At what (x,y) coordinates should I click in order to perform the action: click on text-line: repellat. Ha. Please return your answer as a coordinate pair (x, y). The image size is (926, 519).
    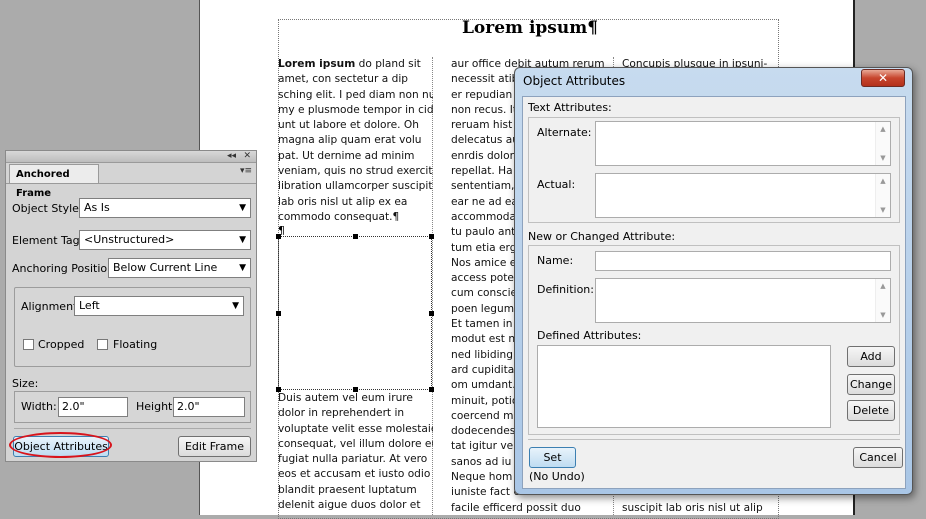
    Looking at the image, I should click on (482, 171).